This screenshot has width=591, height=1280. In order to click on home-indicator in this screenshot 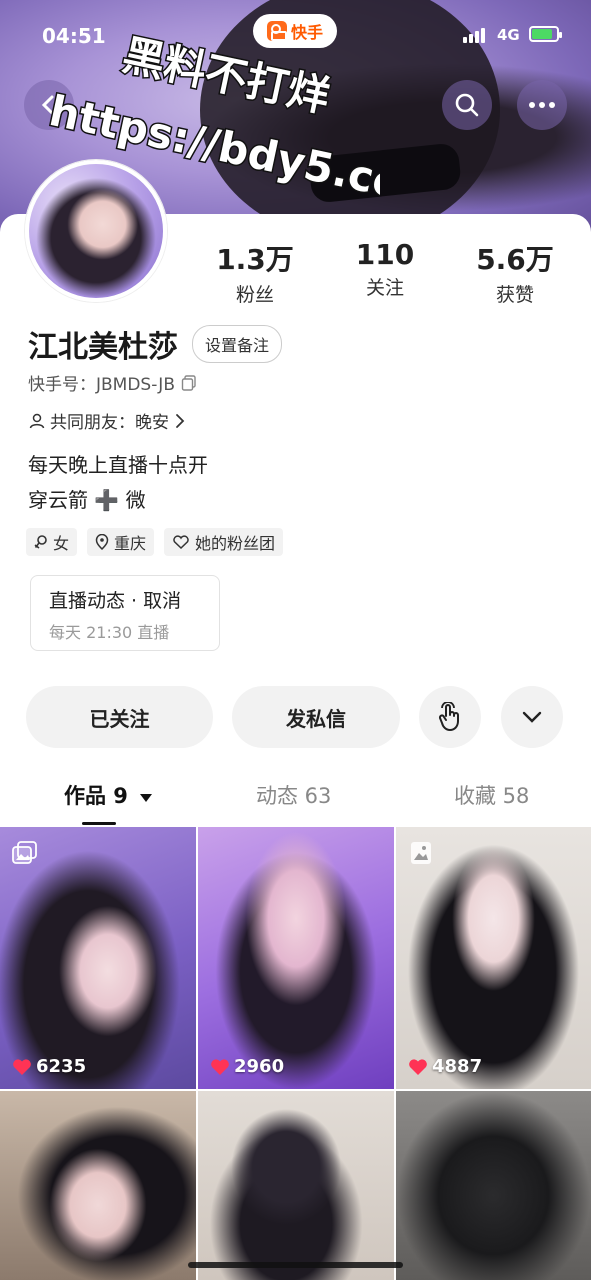, I will do `click(295, 1265)`.